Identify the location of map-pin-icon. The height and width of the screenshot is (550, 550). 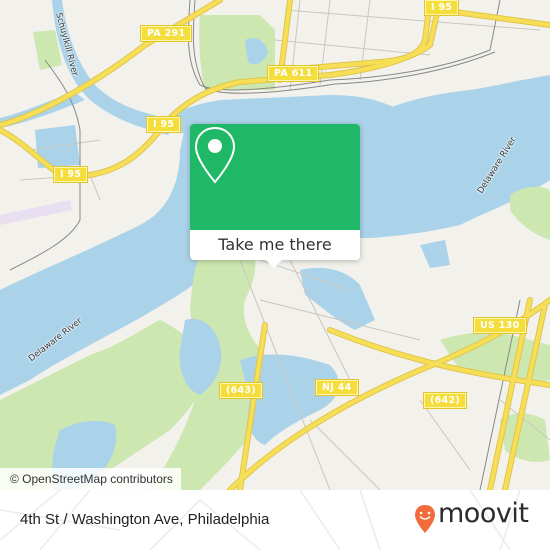
(215, 155).